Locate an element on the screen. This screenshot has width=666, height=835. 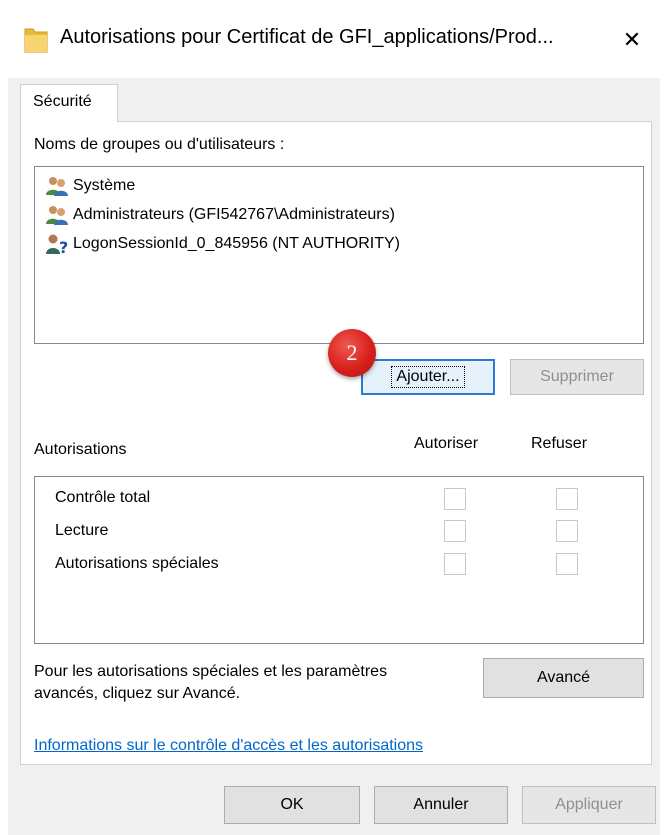
list-item: ? LogonSessionId_0_845956 (NT AUTHORITY) is located at coordinates (222, 244).